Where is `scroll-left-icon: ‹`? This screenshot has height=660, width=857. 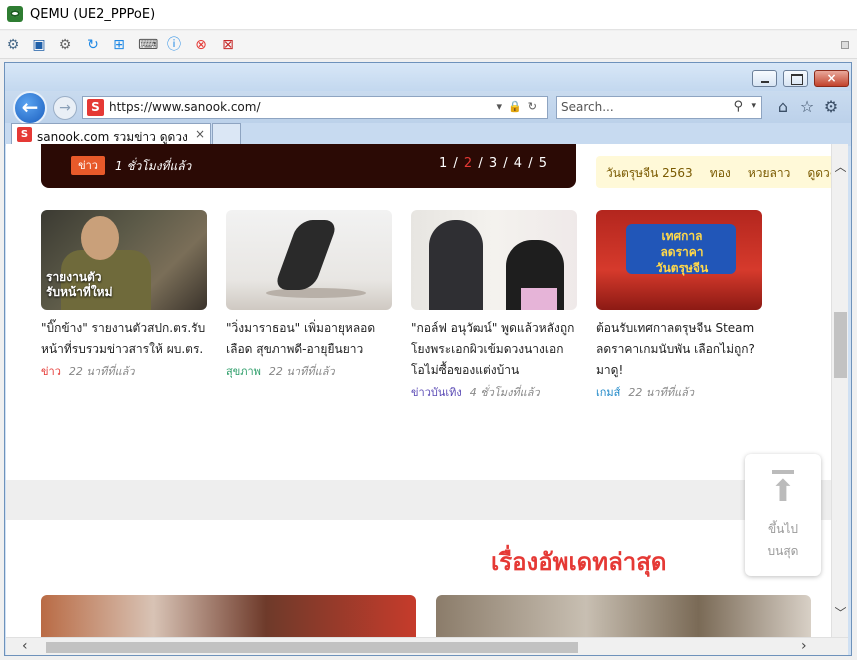
scroll-left-icon: ‹ is located at coordinates (25, 646).